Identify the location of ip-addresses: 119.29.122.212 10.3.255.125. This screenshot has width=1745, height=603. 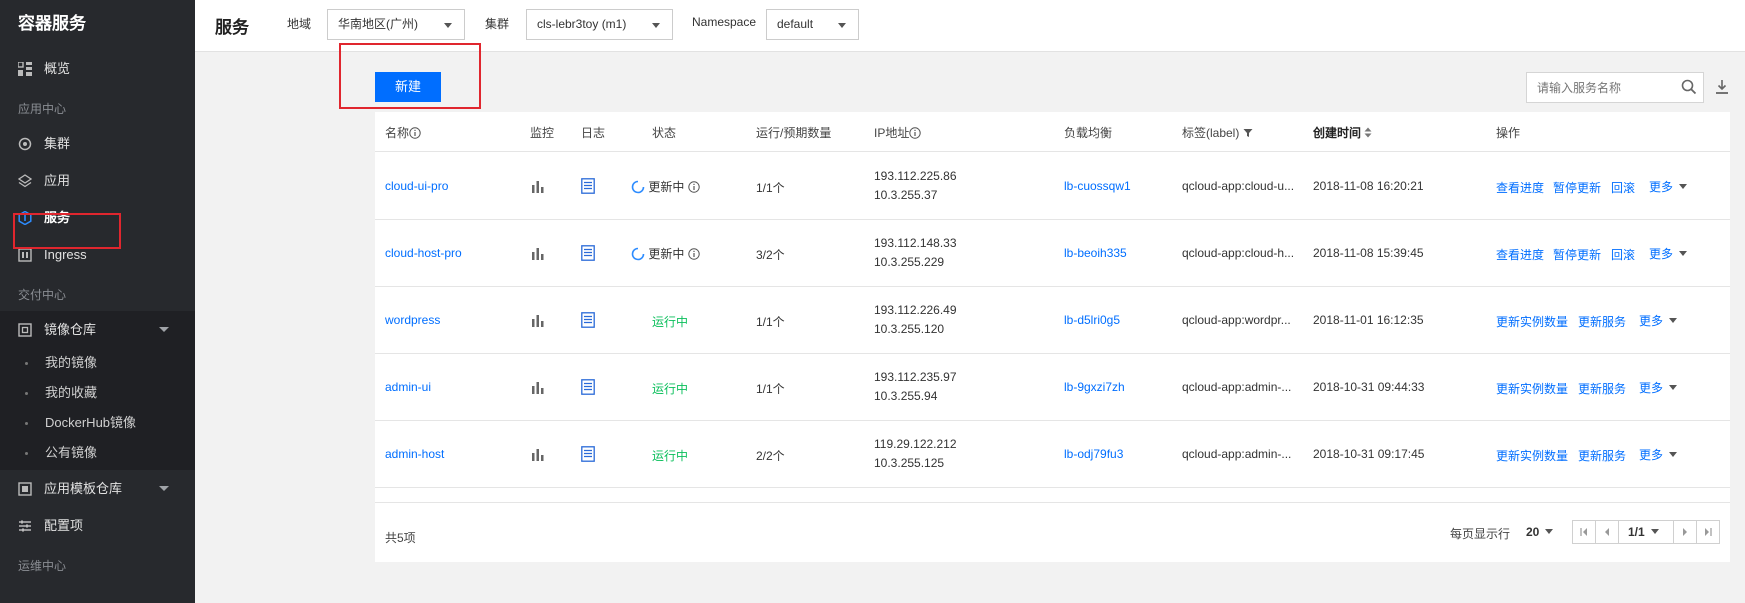
(915, 453).